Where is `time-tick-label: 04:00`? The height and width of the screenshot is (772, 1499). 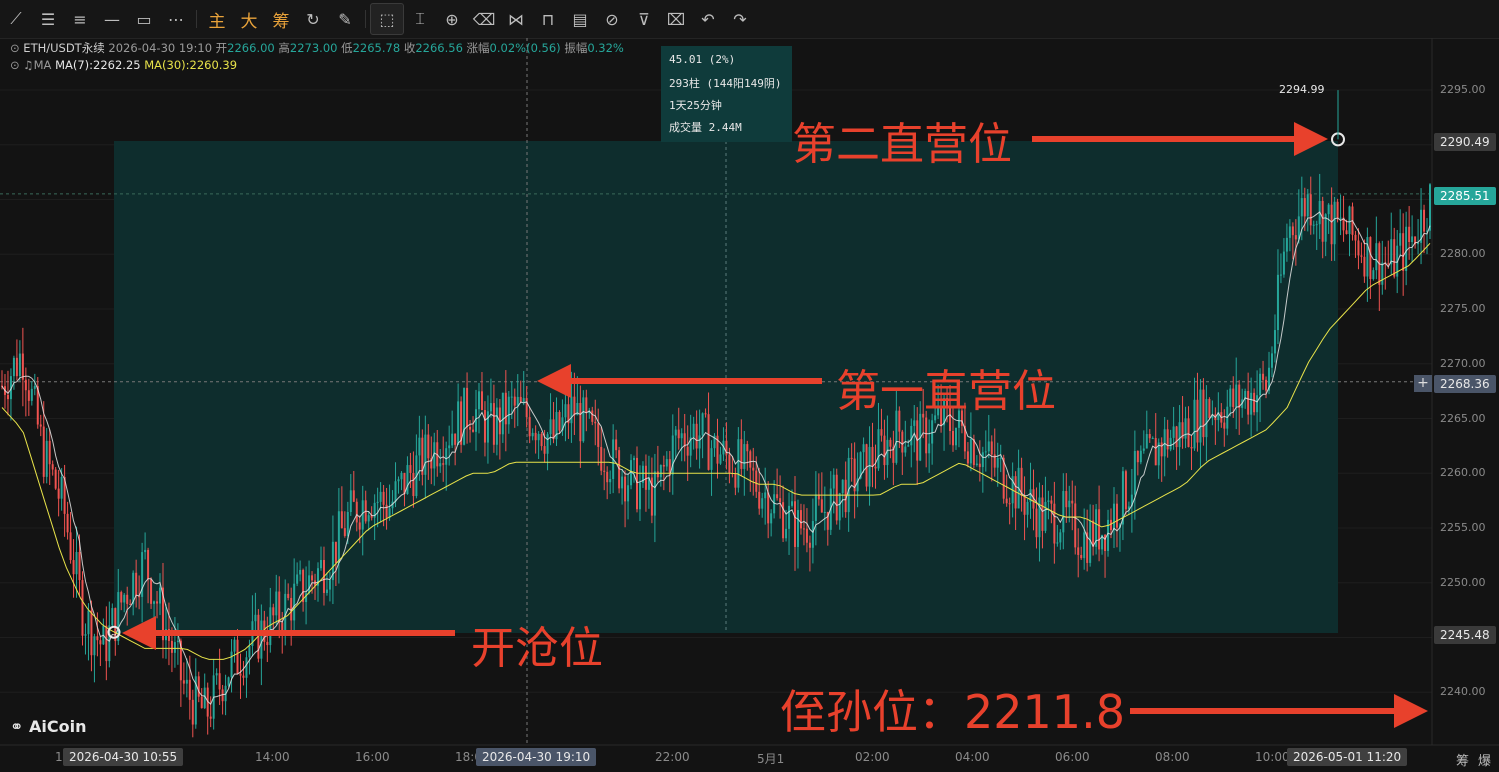 time-tick-label: 04:00 is located at coordinates (972, 757).